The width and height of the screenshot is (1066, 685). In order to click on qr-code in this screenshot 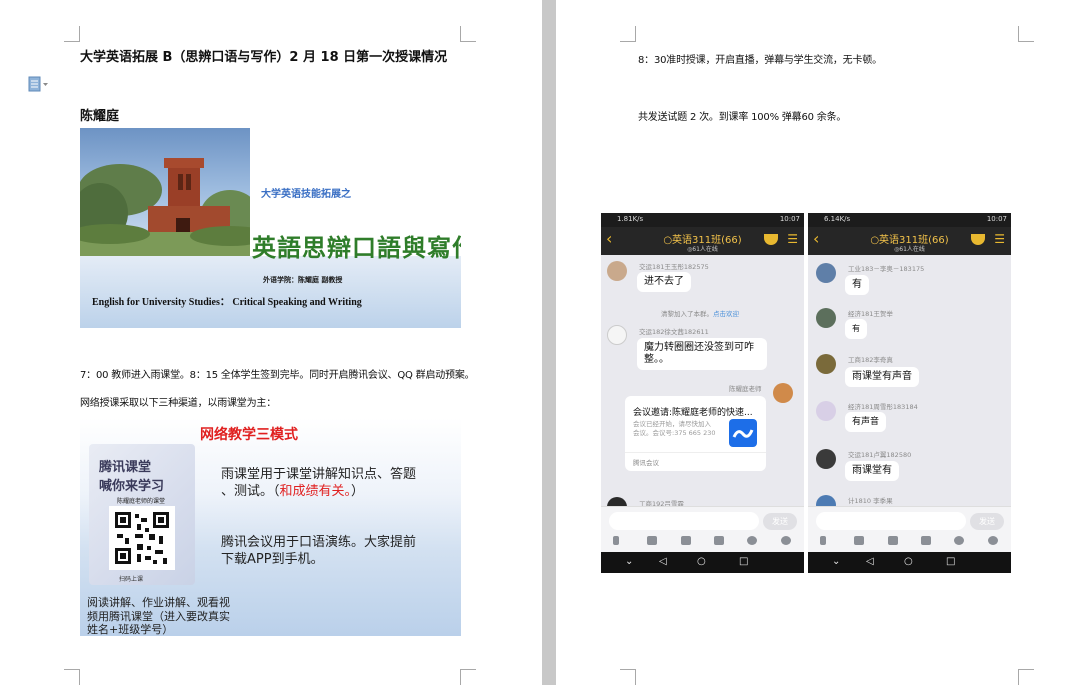, I will do `click(142, 538)`.